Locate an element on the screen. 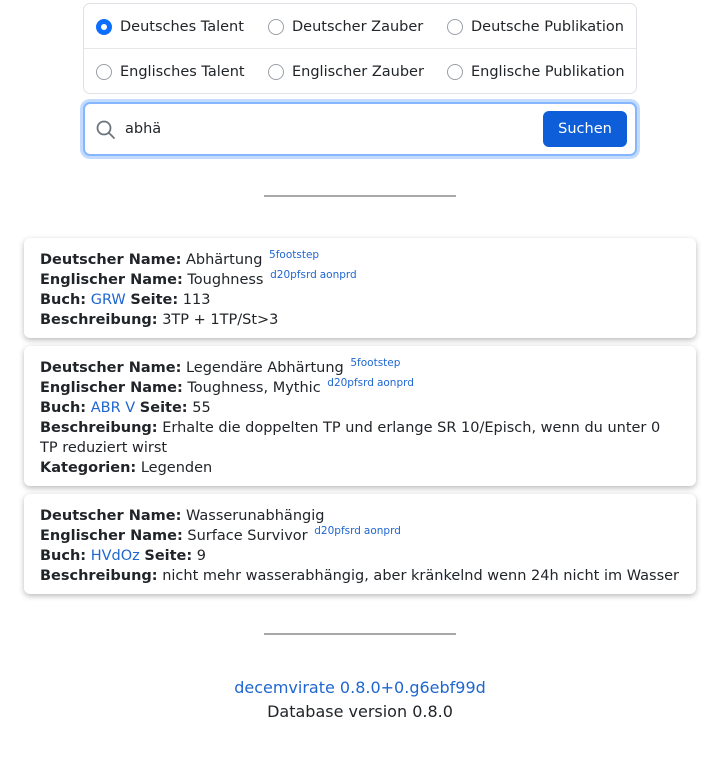 This screenshot has width=720, height=757. radio-german-spell: Deutscher Zauber is located at coordinates (345, 26).